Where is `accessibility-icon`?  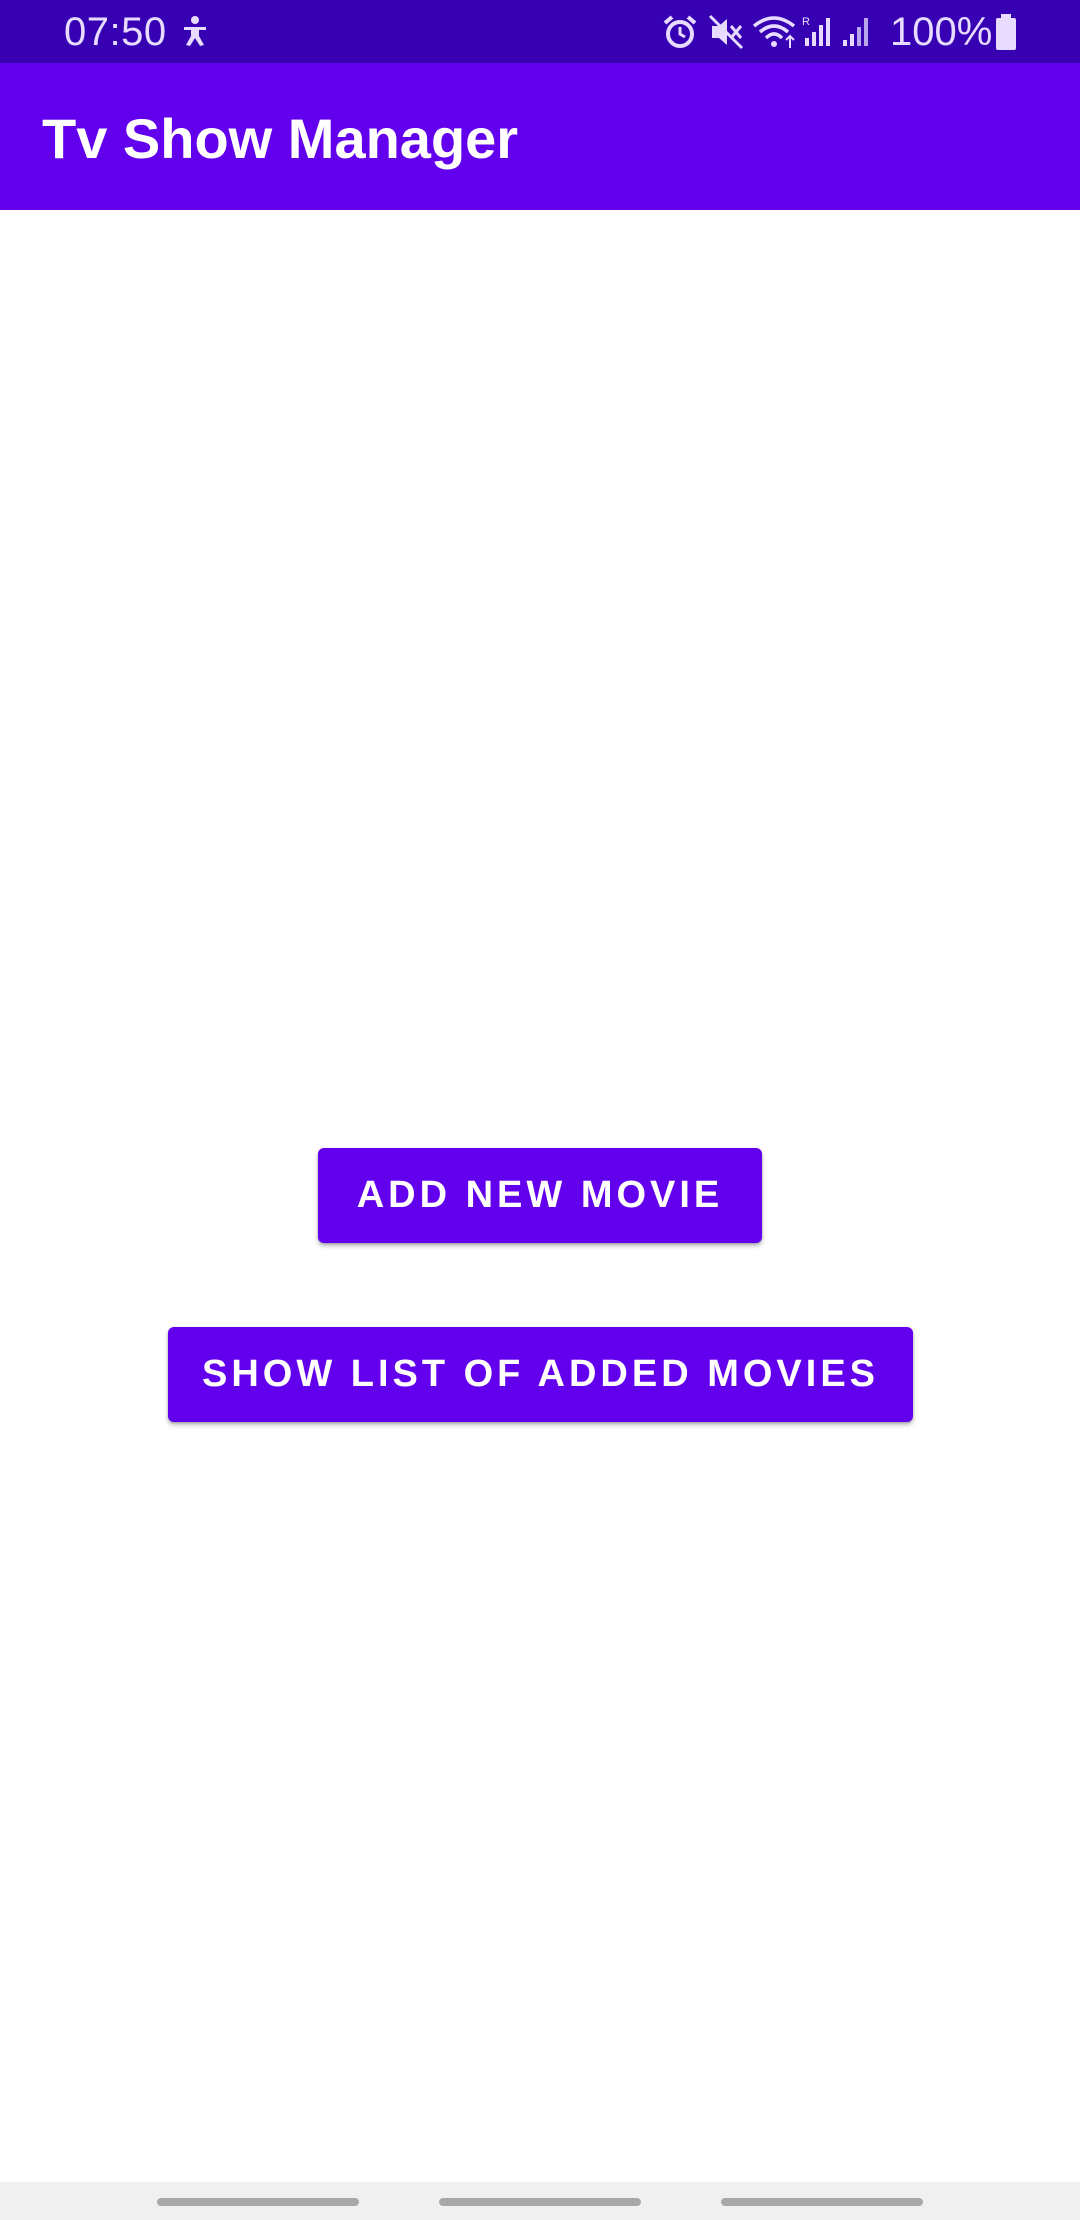
accessibility-icon is located at coordinates (195, 31).